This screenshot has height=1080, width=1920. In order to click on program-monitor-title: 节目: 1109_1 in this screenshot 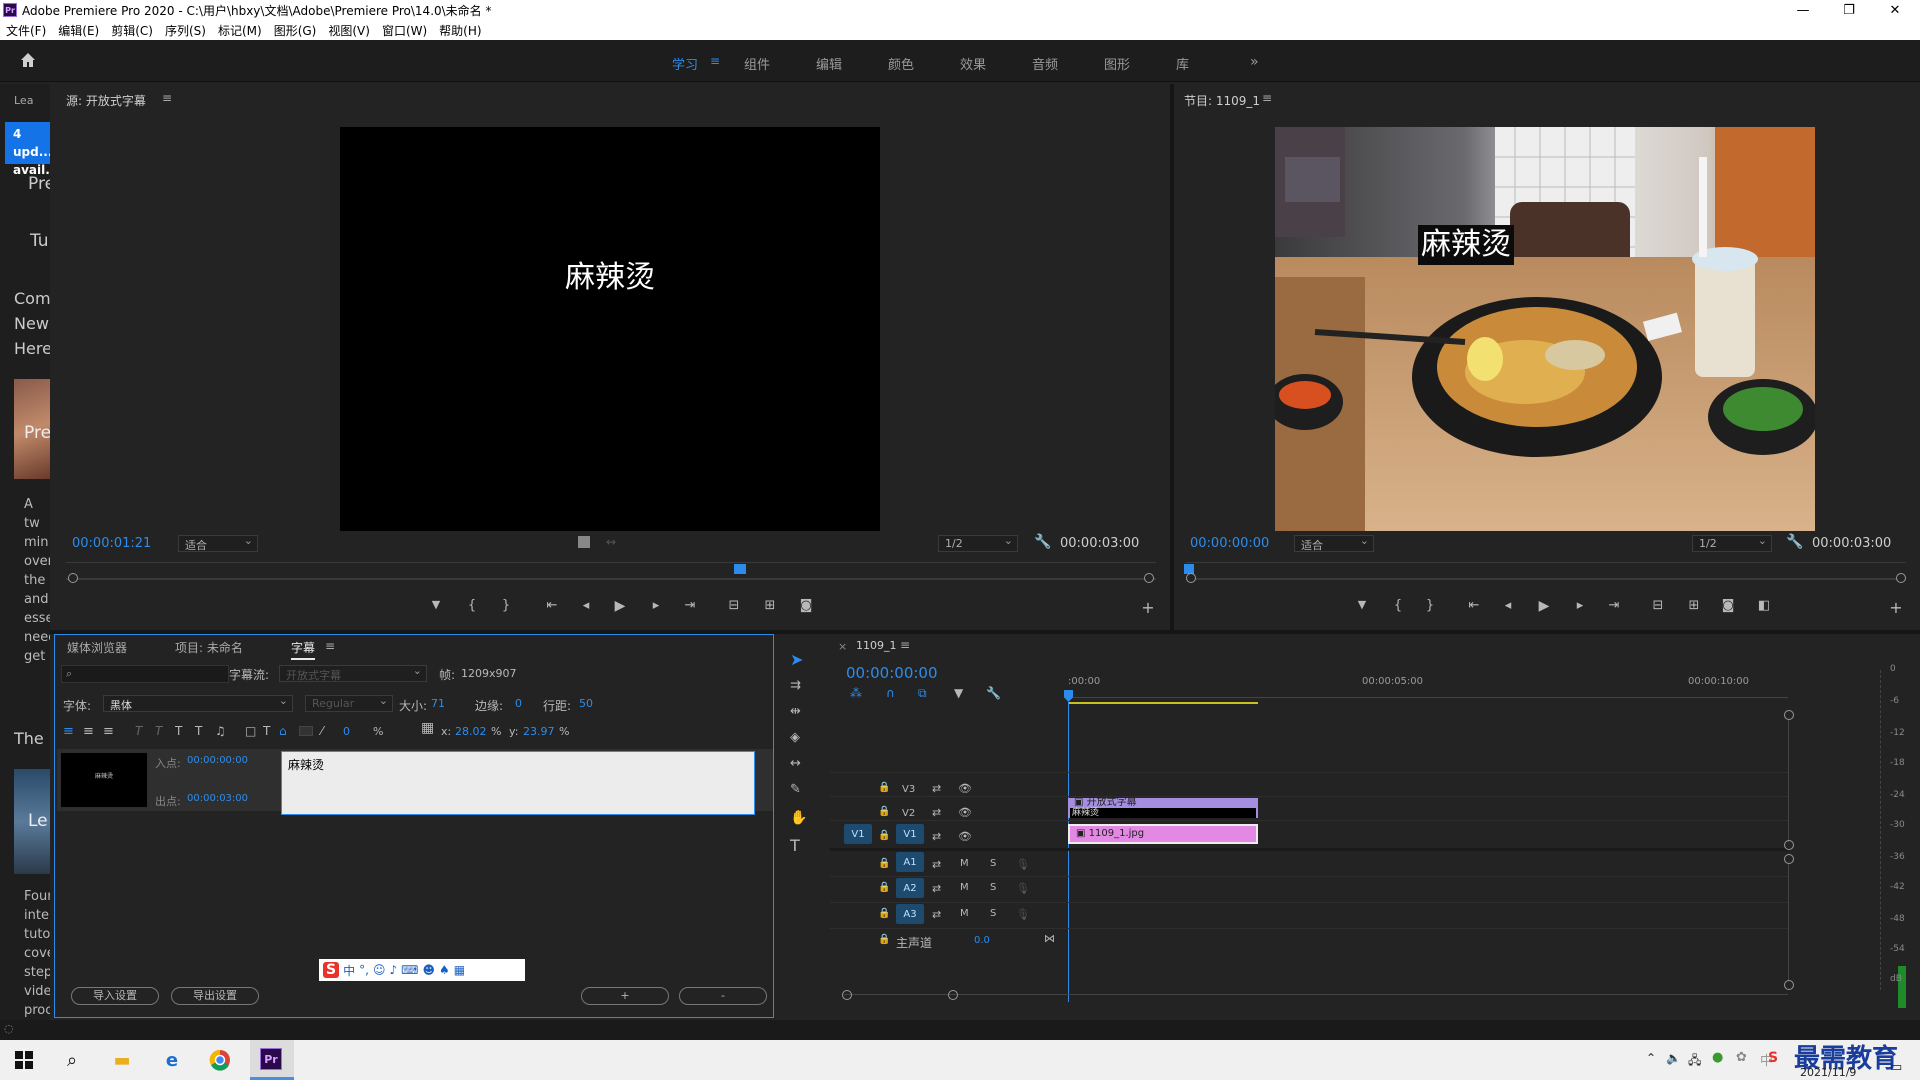, I will do `click(1222, 100)`.